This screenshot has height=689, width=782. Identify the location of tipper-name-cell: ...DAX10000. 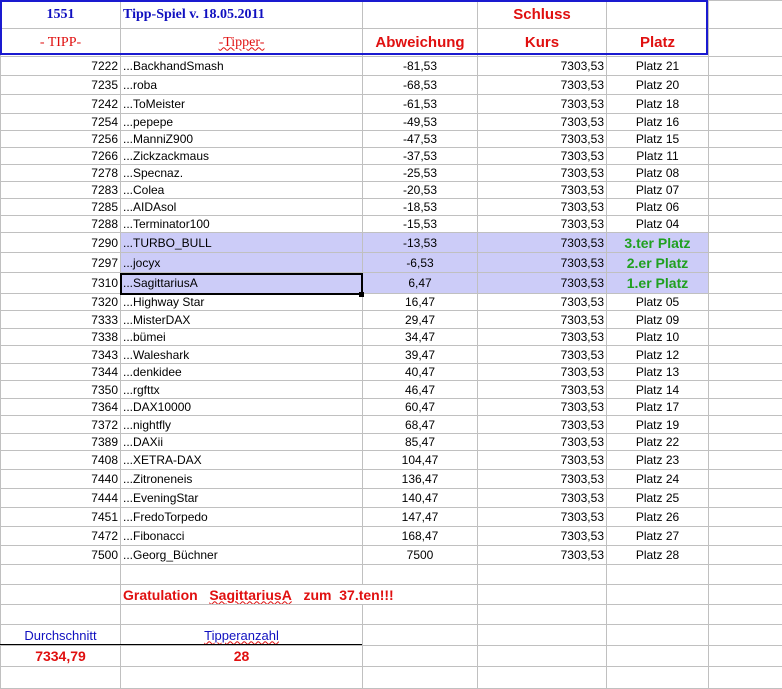
(242, 407).